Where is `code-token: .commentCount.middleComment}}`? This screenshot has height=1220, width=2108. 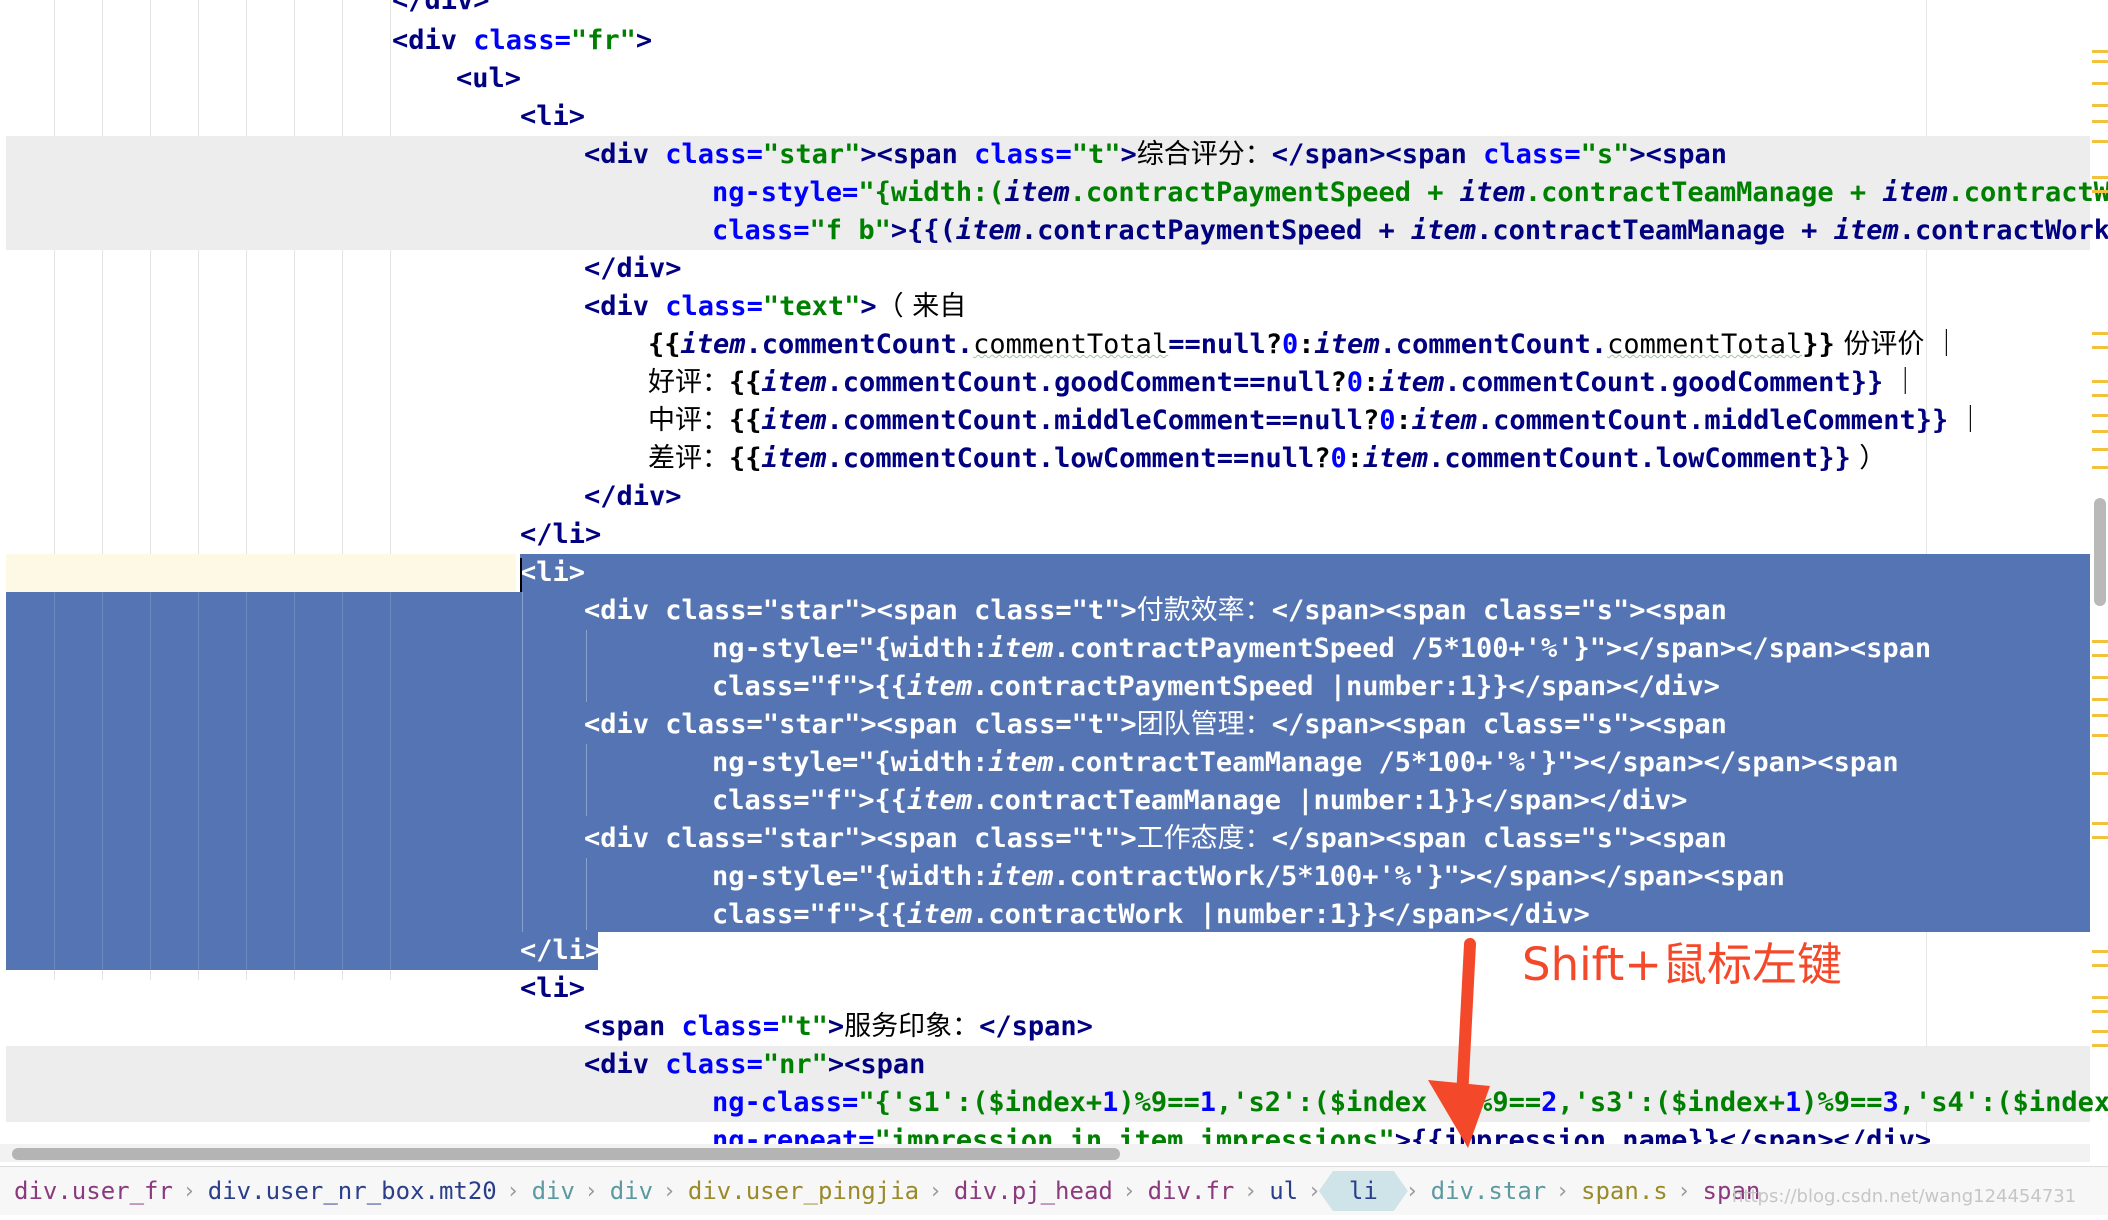
code-token: .commentCount.middleComment}} is located at coordinates (1712, 420).